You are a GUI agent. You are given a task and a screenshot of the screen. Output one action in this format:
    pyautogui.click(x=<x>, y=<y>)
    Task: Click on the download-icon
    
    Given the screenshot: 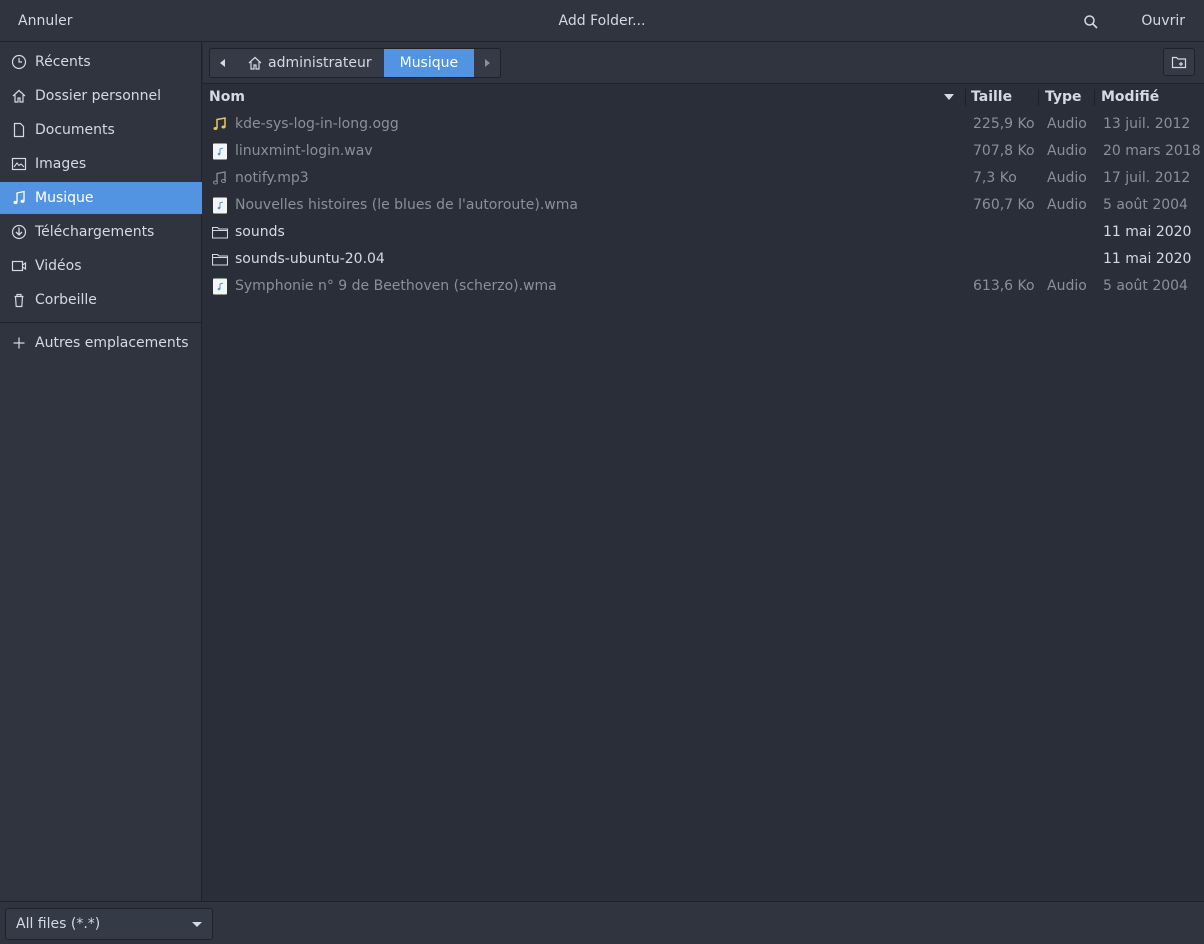 What is the action you would take?
    pyautogui.click(x=19, y=232)
    